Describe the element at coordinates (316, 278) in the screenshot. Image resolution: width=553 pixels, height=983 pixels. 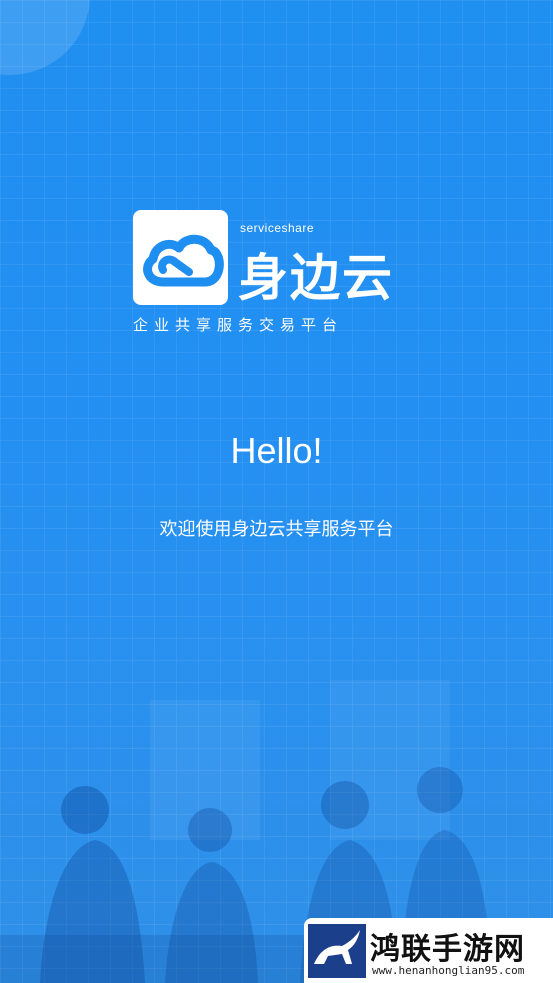
I see `brand-name: 身边云` at that location.